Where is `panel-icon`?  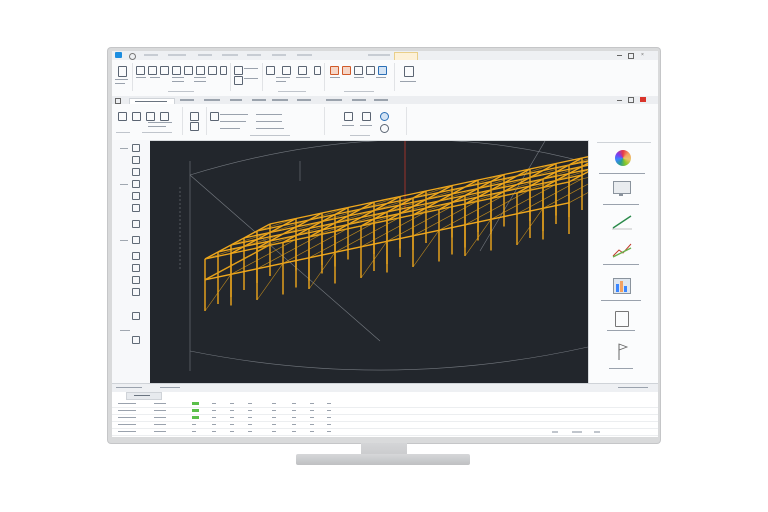
panel-icon is located at coordinates (622, 319).